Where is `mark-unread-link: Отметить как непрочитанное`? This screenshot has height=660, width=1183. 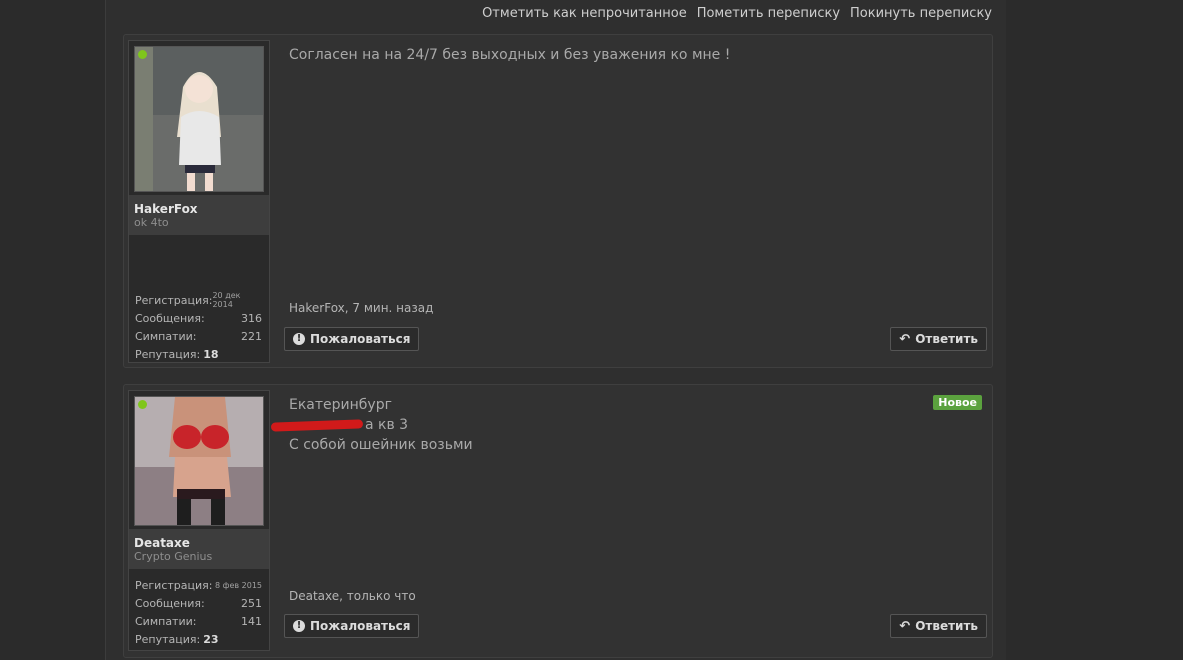 mark-unread-link: Отметить как непрочитанное is located at coordinates (584, 13).